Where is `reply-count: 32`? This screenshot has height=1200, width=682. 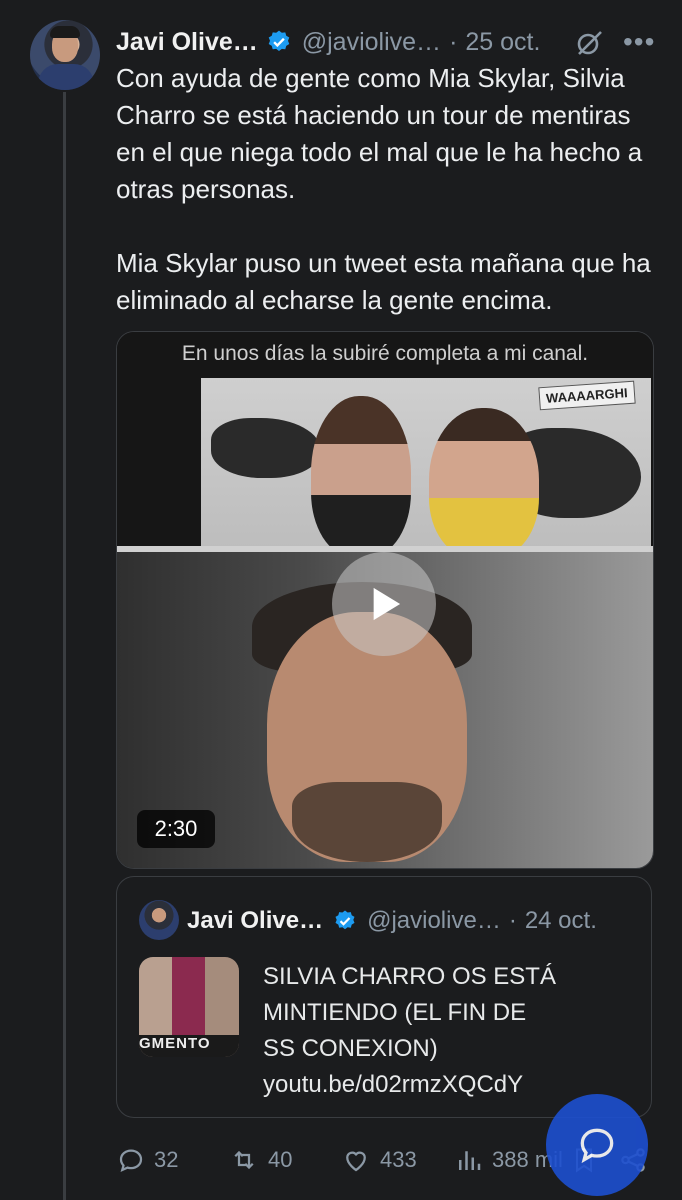
reply-count: 32 is located at coordinates (166, 1159).